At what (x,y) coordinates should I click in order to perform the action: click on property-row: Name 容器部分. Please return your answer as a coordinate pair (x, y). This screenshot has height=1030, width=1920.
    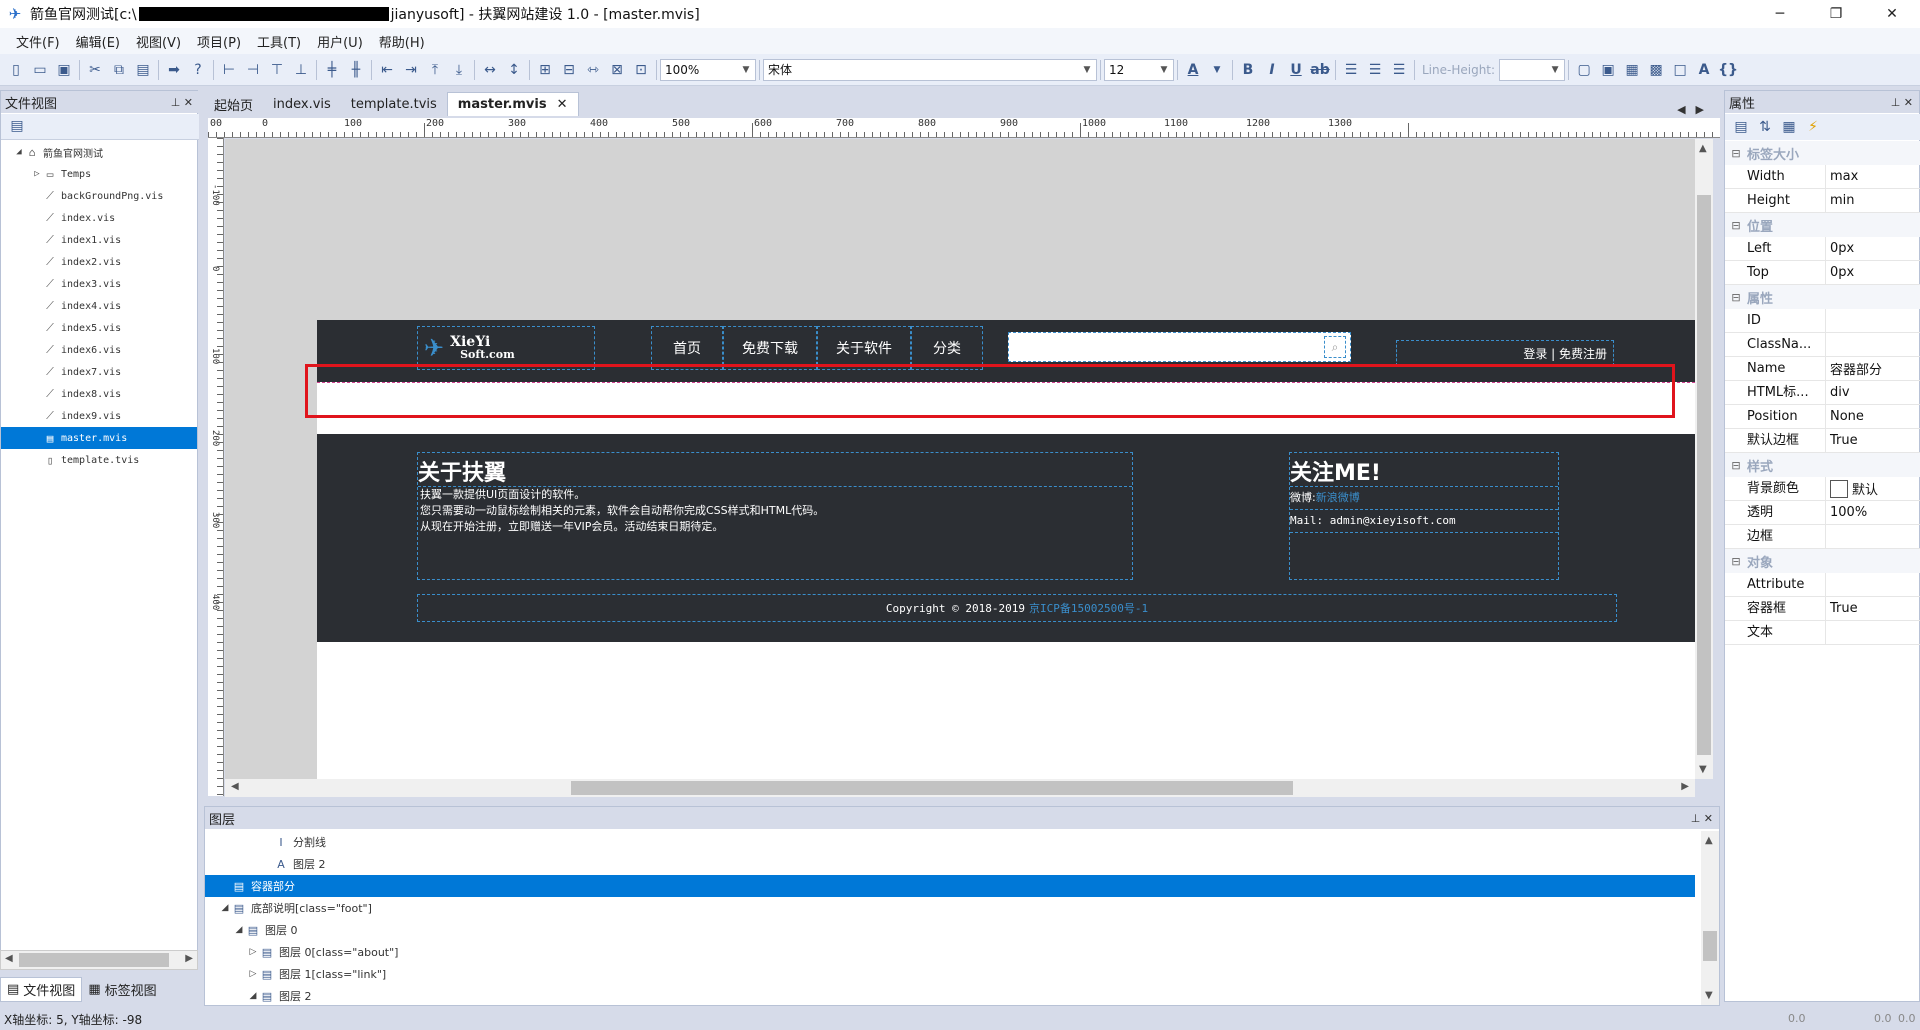
    Looking at the image, I should click on (1822, 368).